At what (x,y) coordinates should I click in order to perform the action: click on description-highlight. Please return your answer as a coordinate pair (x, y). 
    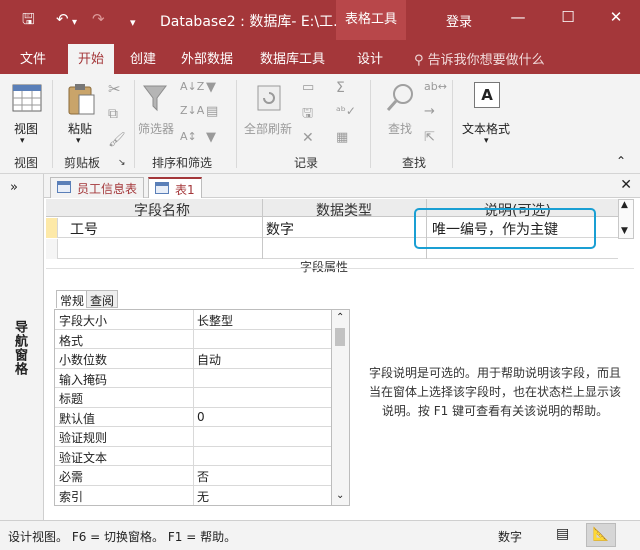
    Looking at the image, I should click on (505, 228).